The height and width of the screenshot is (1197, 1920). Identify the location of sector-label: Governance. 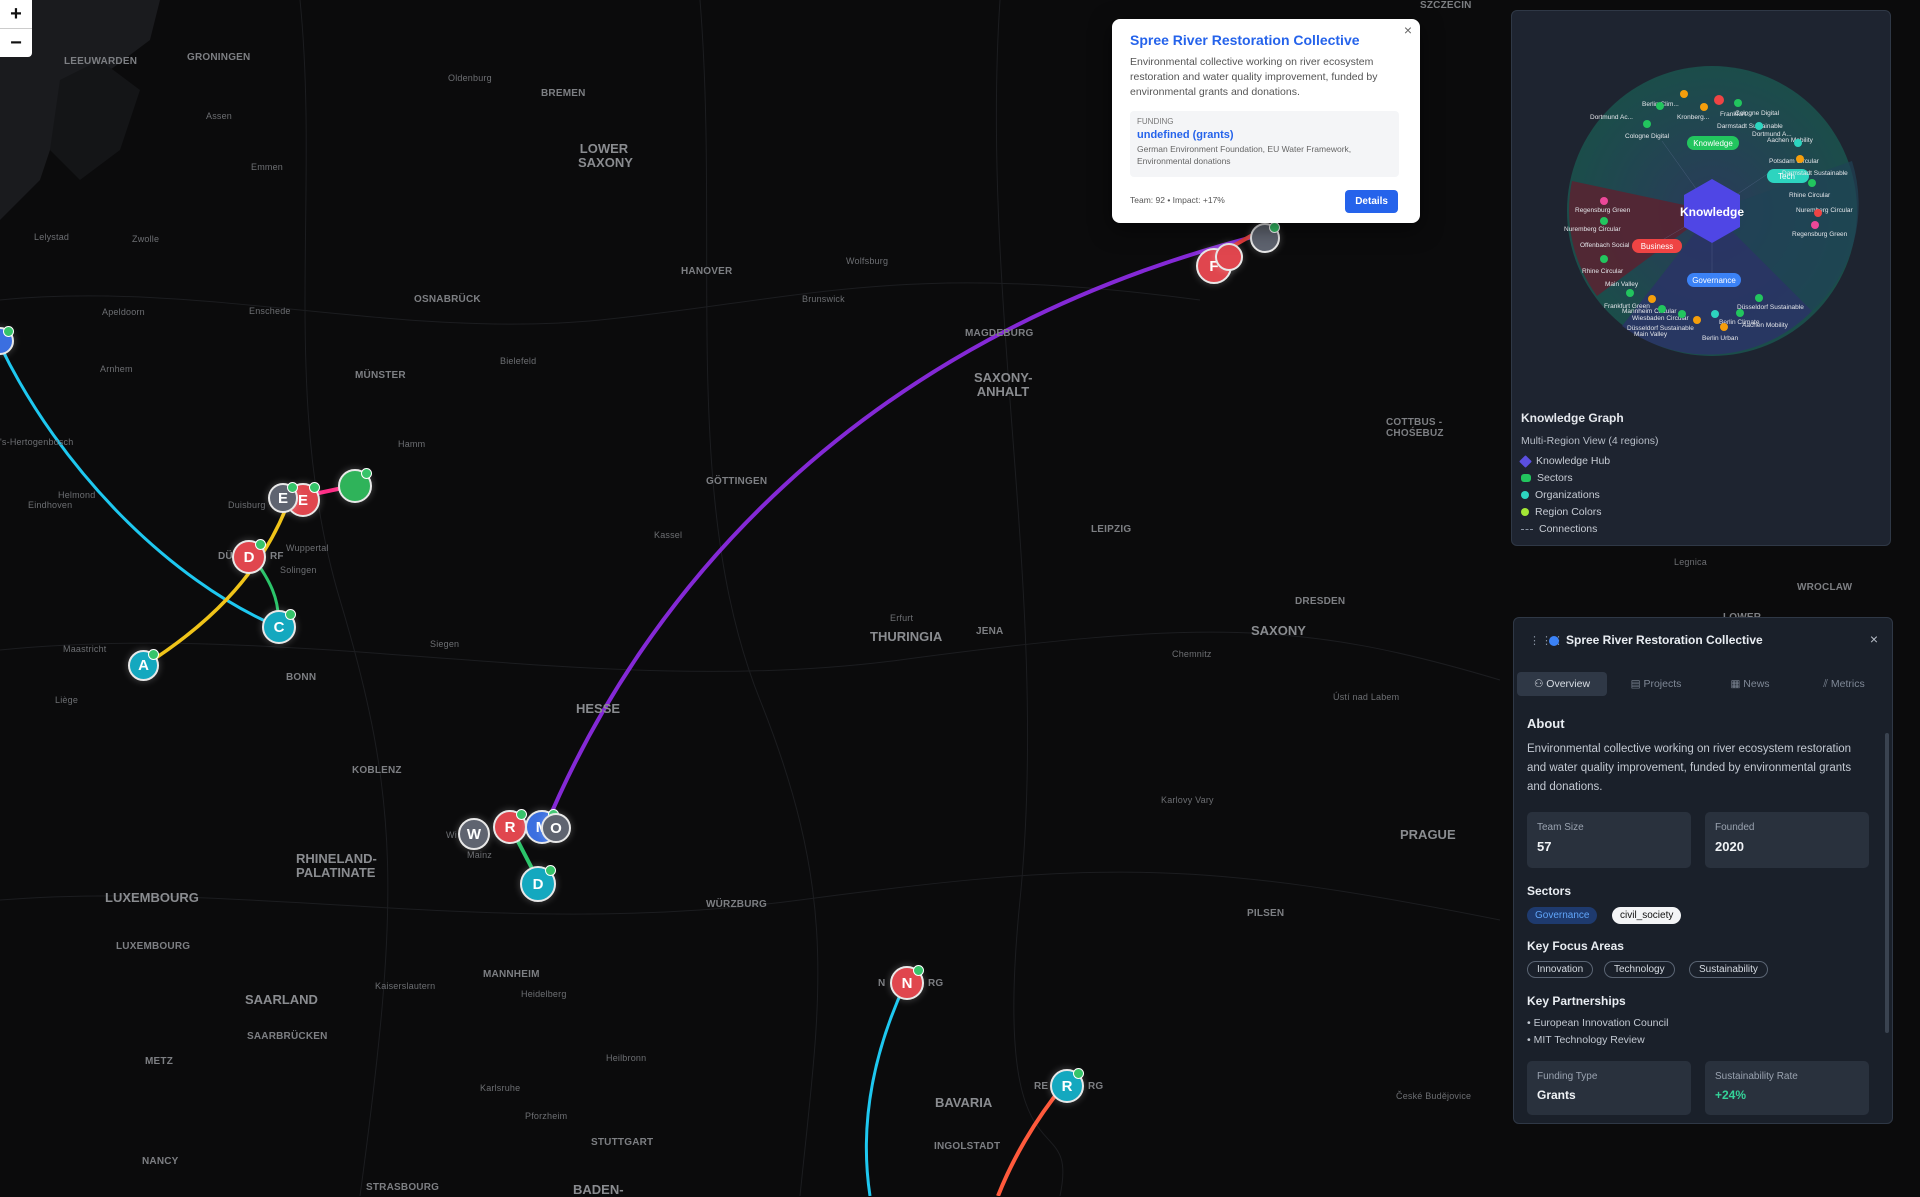
(1714, 280).